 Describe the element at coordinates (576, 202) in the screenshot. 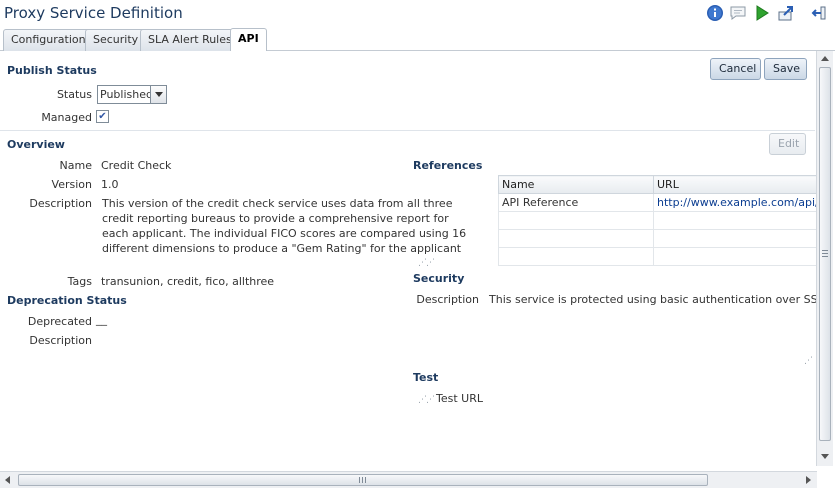

I see `reference-name: API Reference` at that location.